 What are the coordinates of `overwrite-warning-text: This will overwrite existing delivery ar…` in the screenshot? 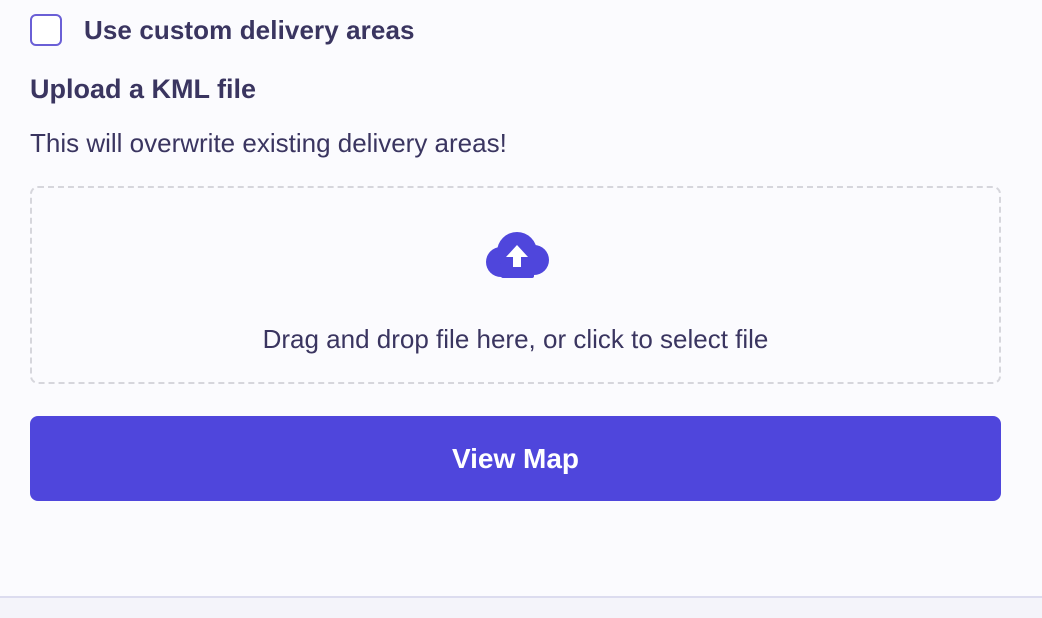 It's located at (268, 143).